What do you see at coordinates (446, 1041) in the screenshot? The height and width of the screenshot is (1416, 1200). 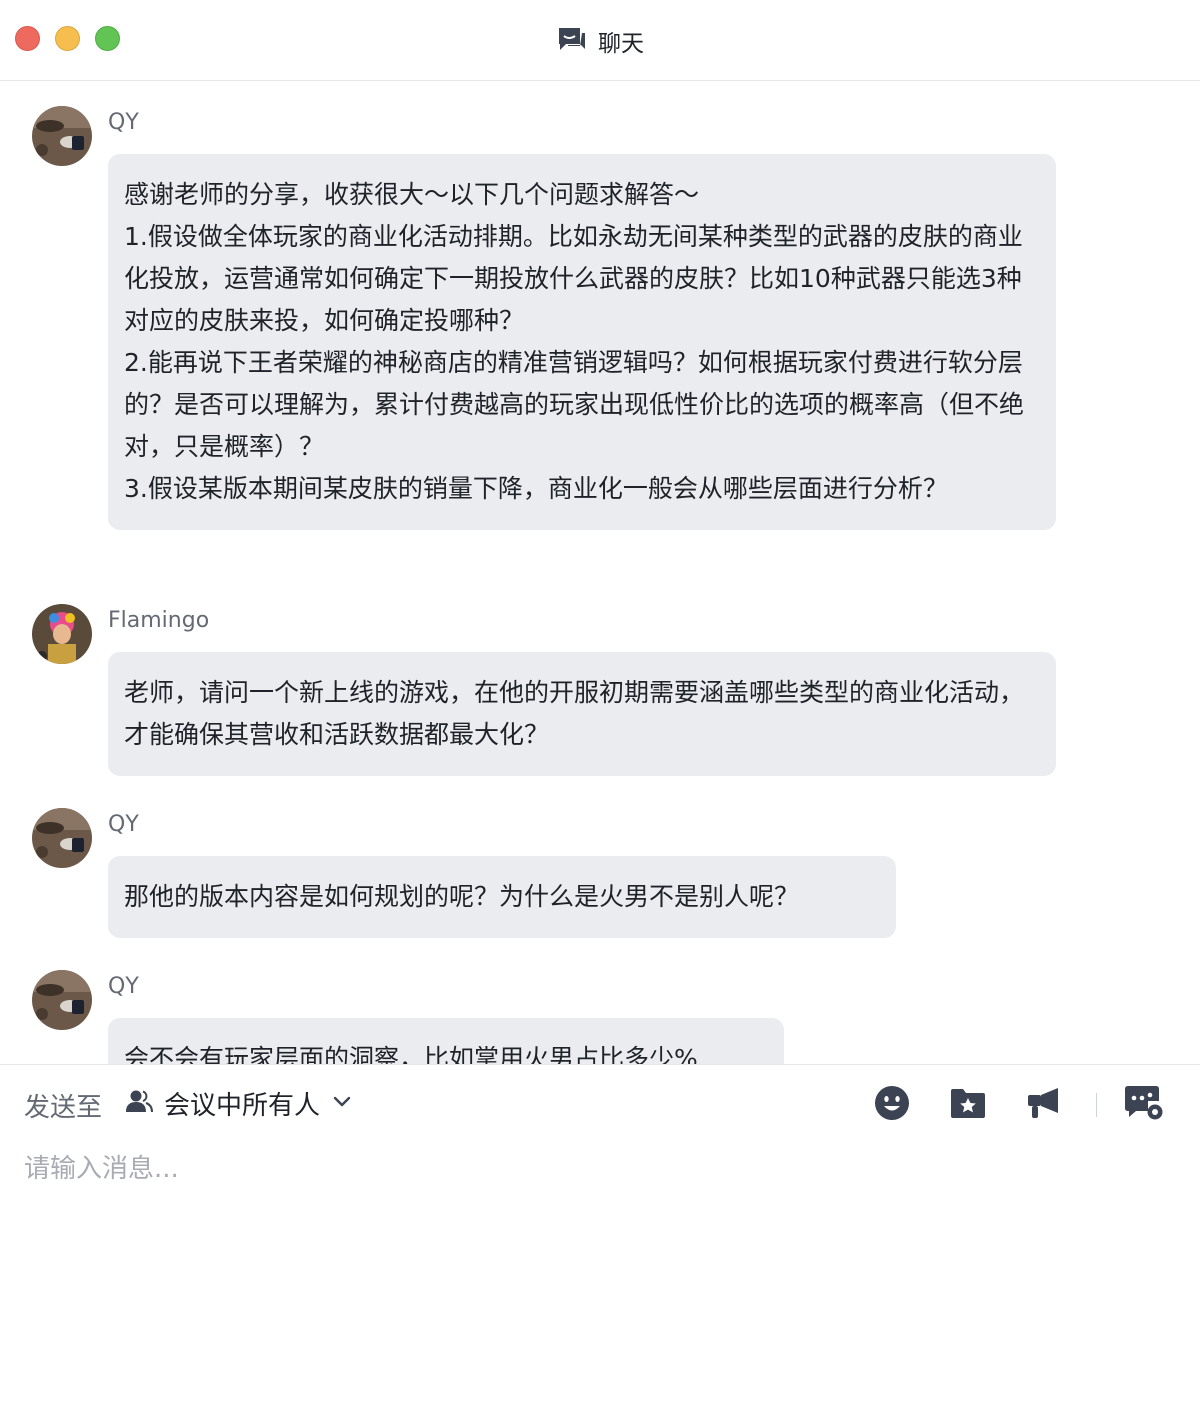 I see `message-bubble: 会不会有玩家层面的洞察，比如掌用火男占比多少%` at bounding box center [446, 1041].